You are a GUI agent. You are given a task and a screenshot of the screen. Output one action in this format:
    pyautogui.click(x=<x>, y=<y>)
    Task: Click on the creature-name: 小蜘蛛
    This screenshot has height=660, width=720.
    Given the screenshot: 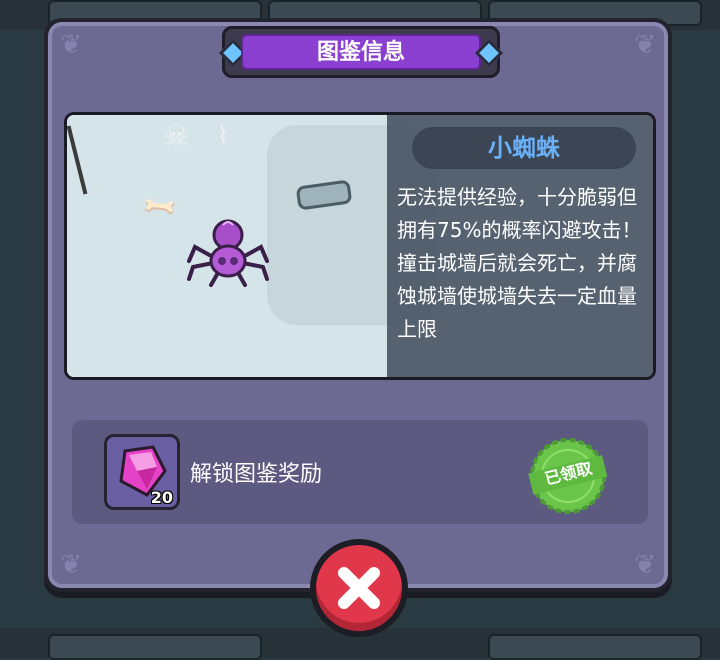 What is the action you would take?
    pyautogui.click(x=524, y=148)
    